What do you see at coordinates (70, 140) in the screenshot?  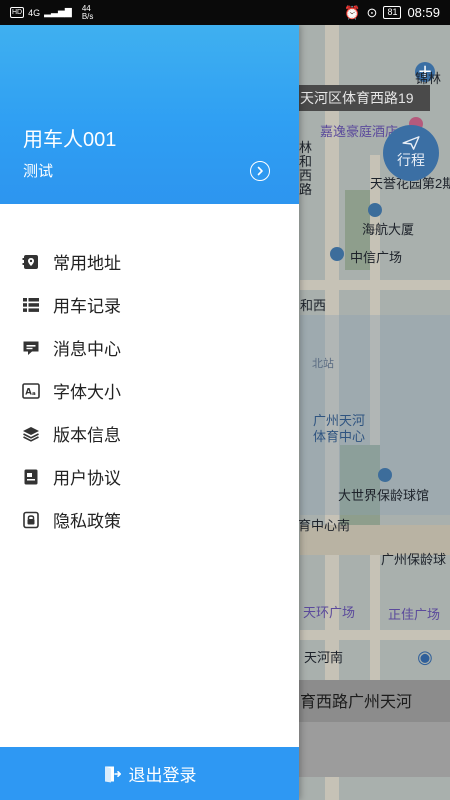 I see `user-name: 用车人001` at bounding box center [70, 140].